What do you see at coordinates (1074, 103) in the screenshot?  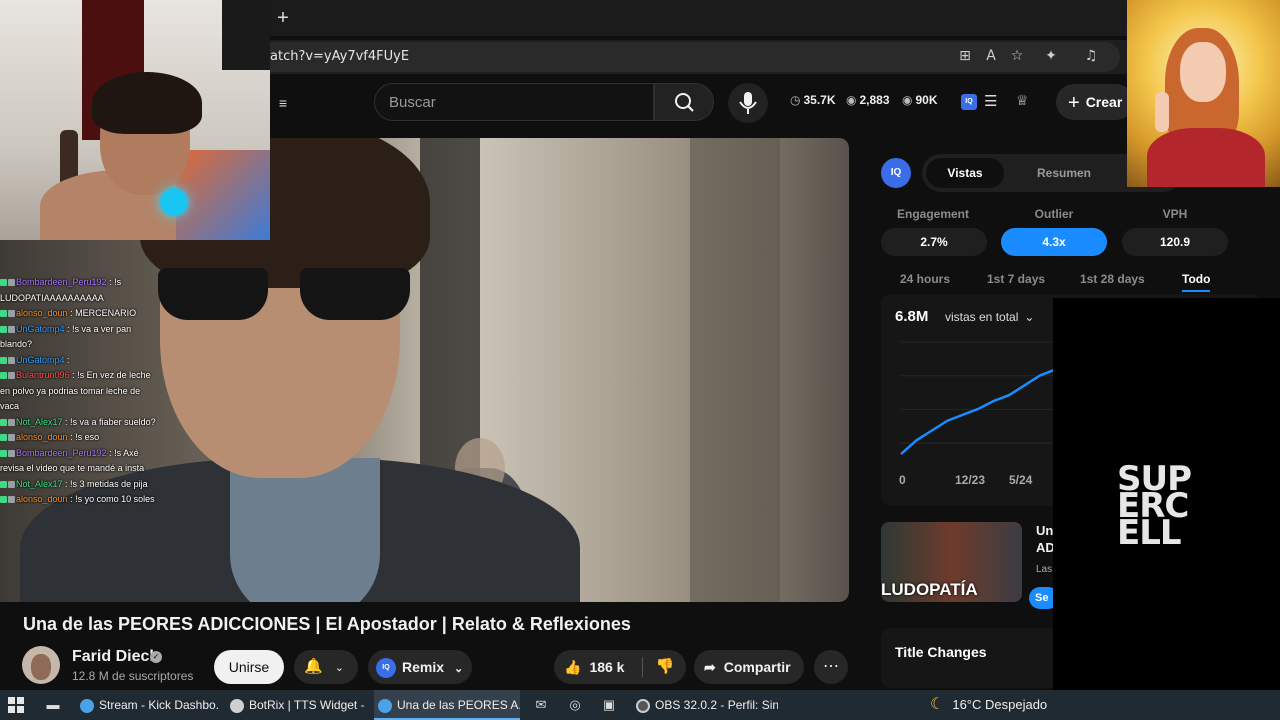 I see `plus-icon: +` at bounding box center [1074, 103].